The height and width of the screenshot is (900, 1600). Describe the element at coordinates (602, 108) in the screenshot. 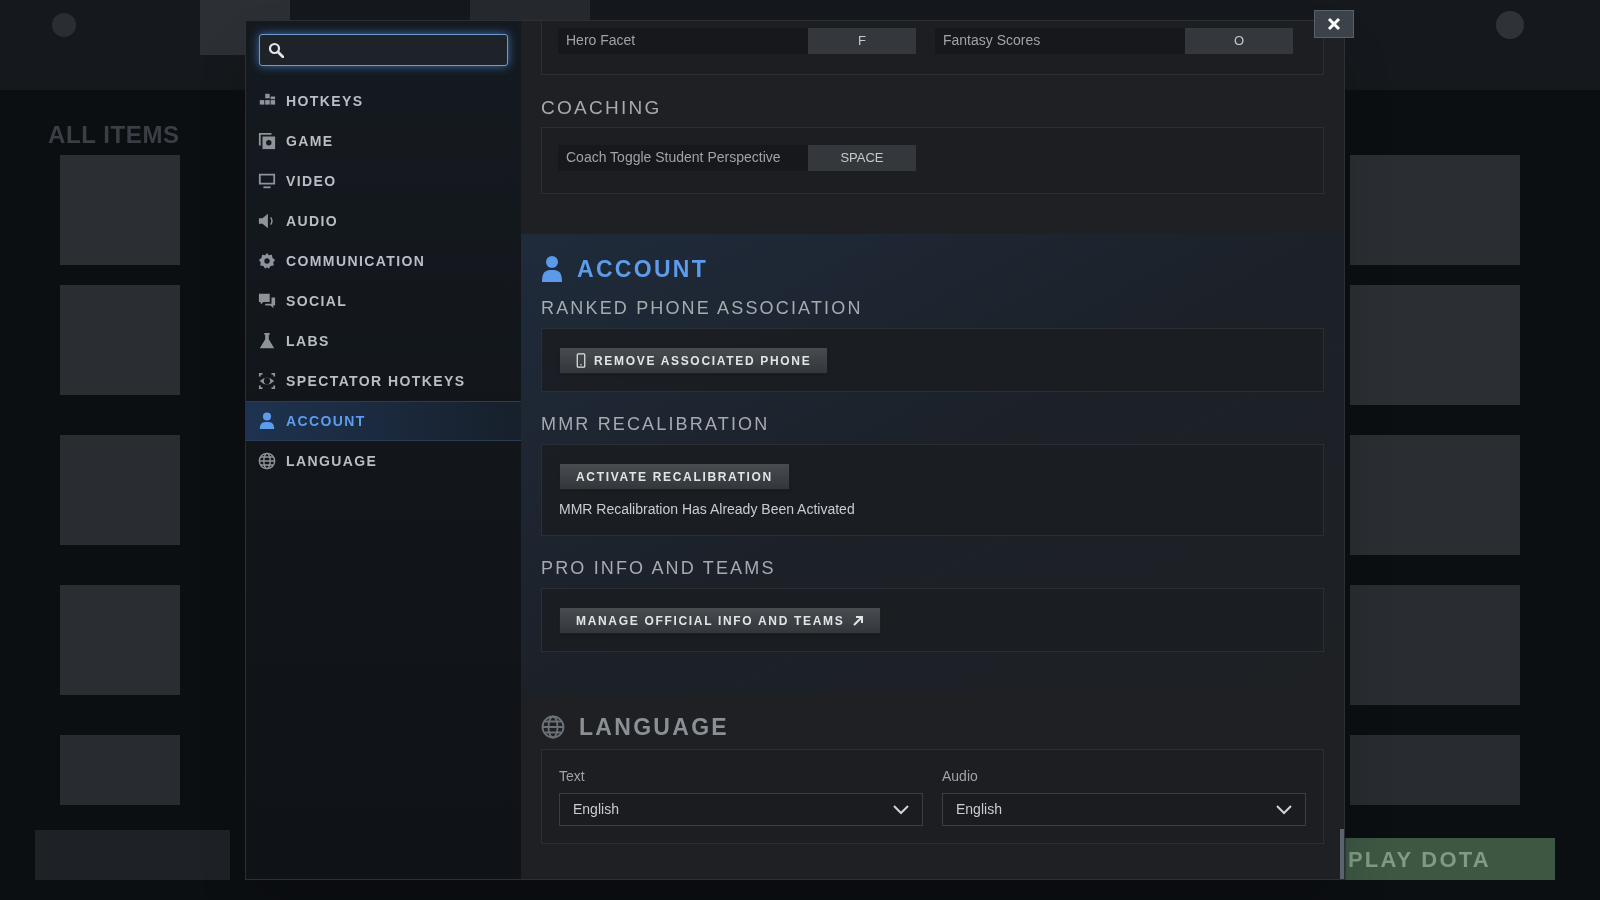

I see `section-heading: COACHING` at that location.